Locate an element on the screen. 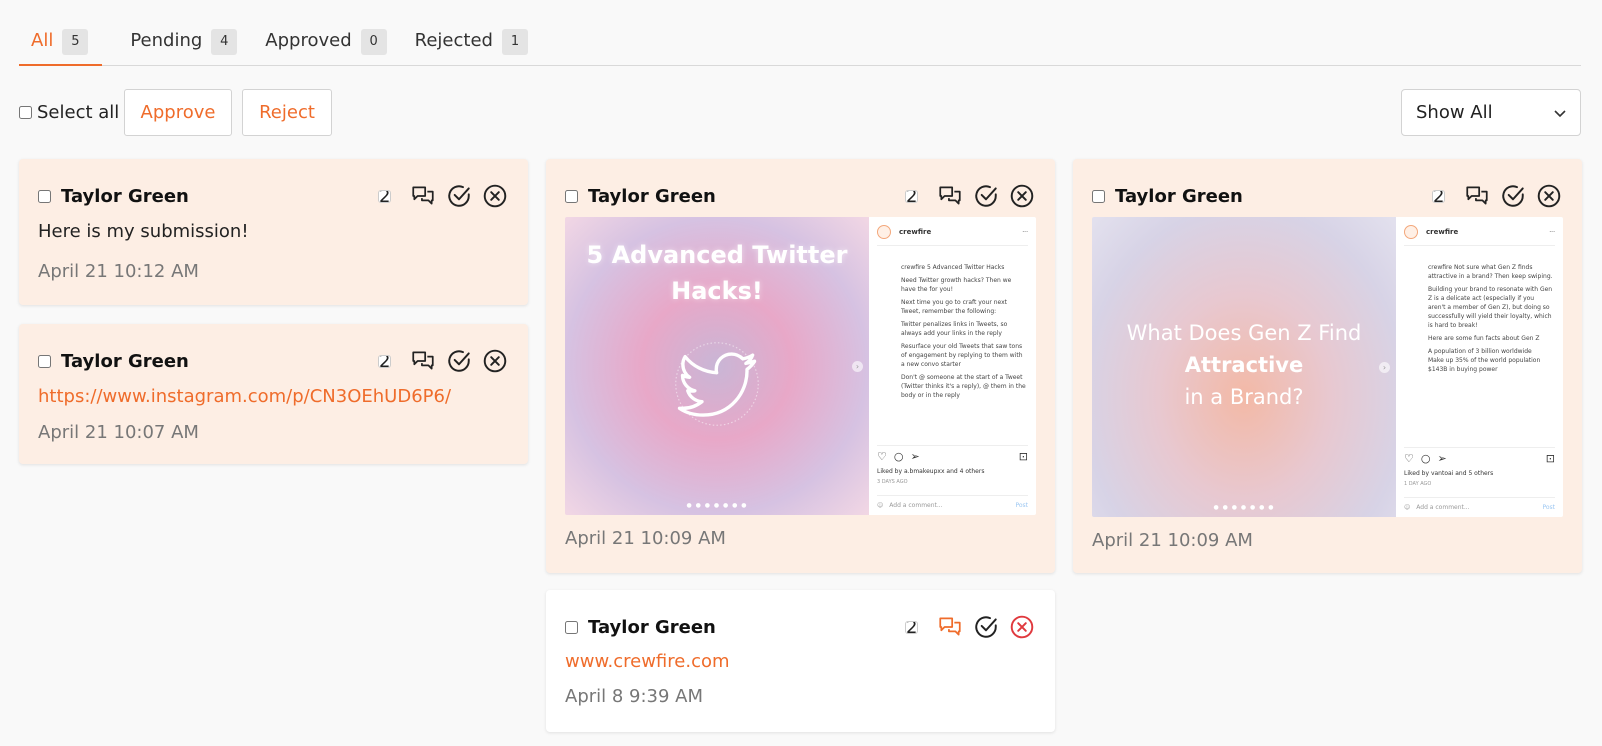  avatar is located at coordinates (1411, 232).